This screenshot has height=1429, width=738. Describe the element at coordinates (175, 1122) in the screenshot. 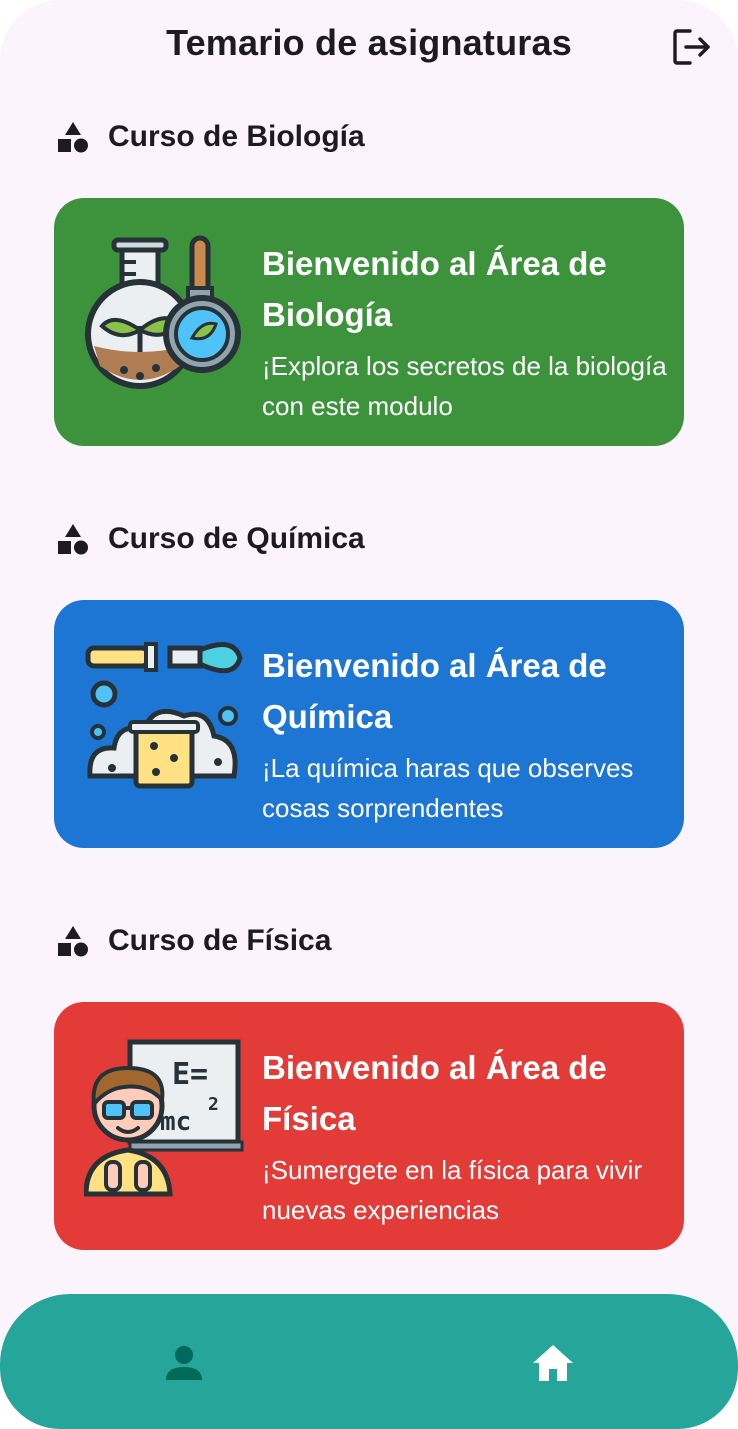

I see `svg-text: mc` at that location.